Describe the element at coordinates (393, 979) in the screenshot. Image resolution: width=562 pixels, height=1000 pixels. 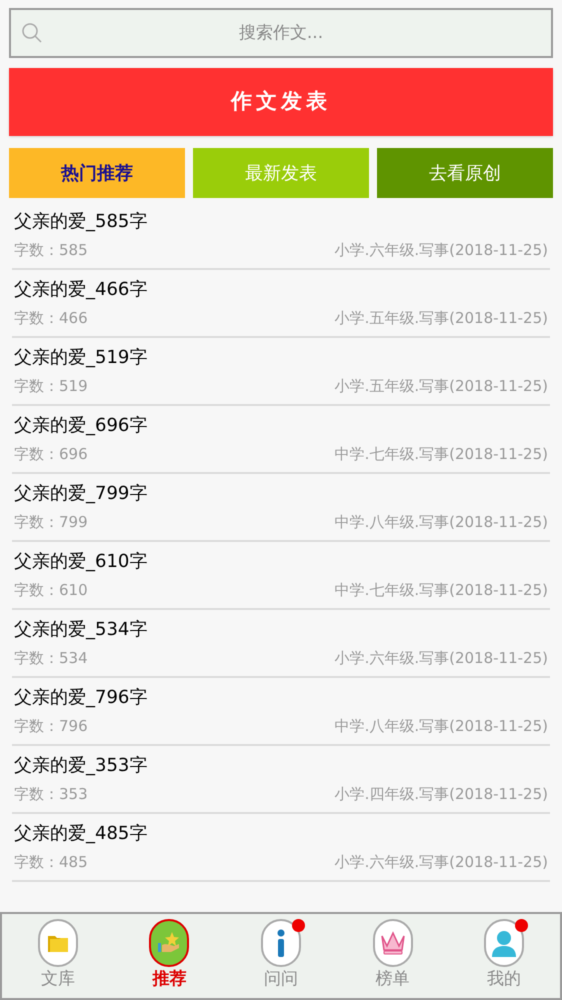
I see `nav-label: 榜单` at that location.